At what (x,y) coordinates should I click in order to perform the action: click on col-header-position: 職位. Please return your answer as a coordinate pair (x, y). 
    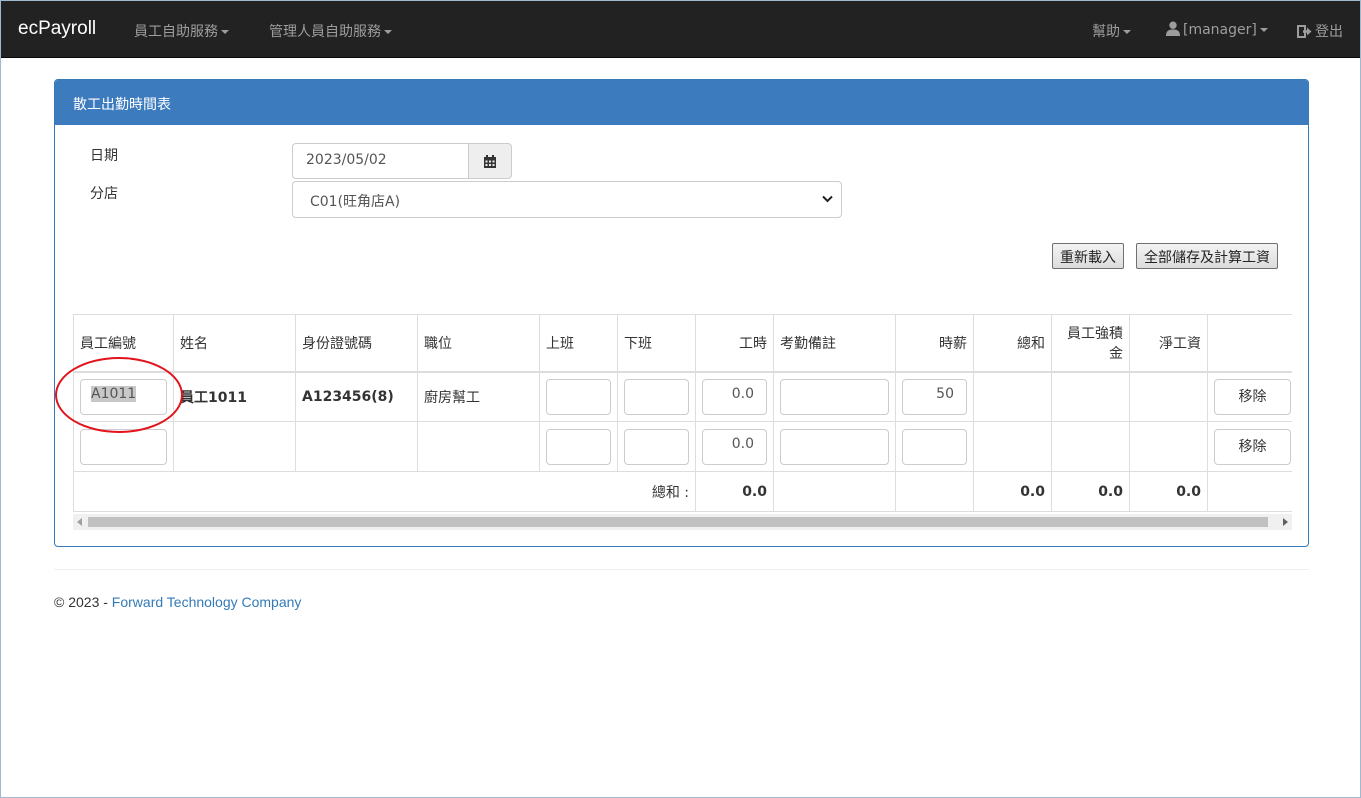
    Looking at the image, I should click on (478, 343).